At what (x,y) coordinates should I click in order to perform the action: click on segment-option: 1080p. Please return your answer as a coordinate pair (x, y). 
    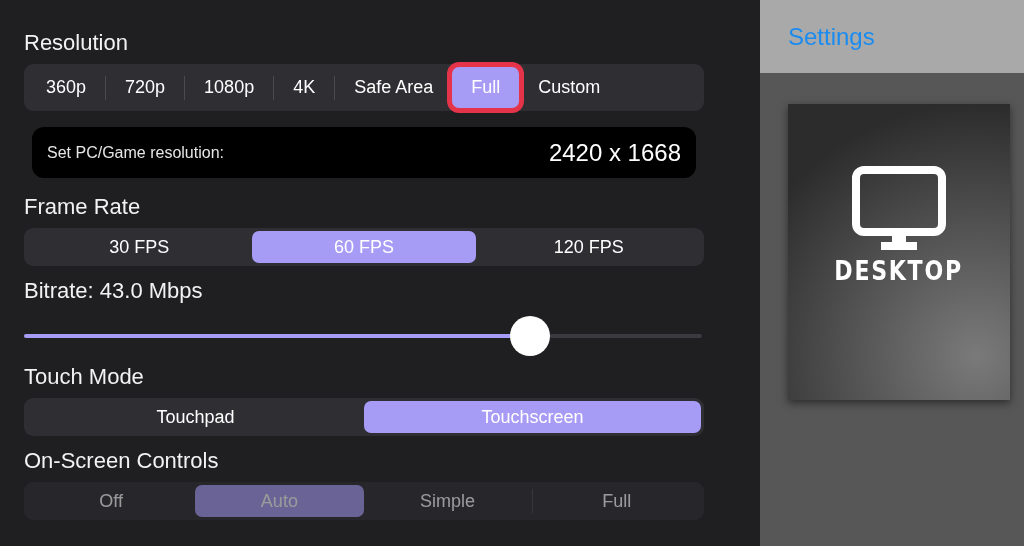
    Looking at the image, I should click on (229, 87).